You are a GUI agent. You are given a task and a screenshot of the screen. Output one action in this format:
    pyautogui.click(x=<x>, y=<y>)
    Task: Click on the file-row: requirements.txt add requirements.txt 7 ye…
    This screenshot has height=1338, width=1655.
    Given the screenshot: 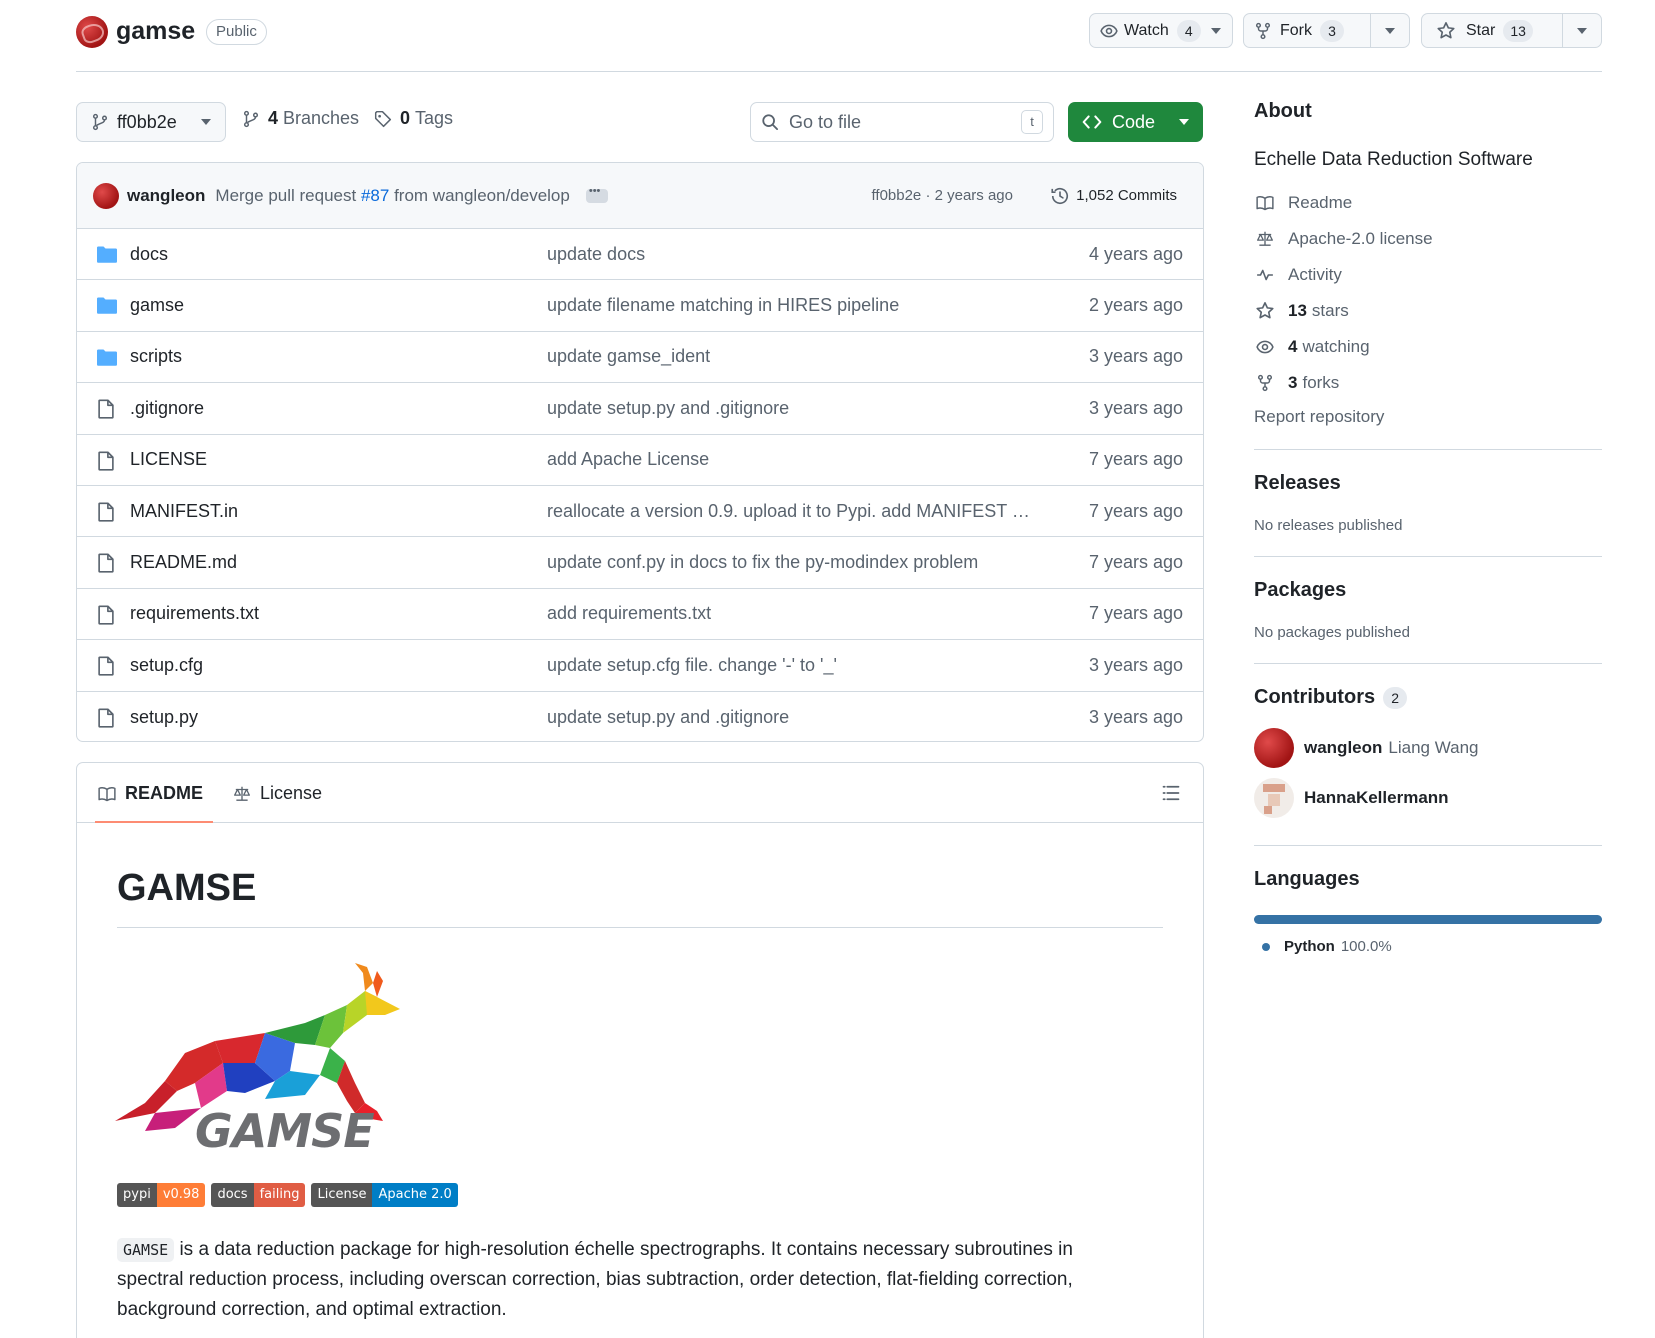 What is the action you would take?
    pyautogui.click(x=640, y=615)
    